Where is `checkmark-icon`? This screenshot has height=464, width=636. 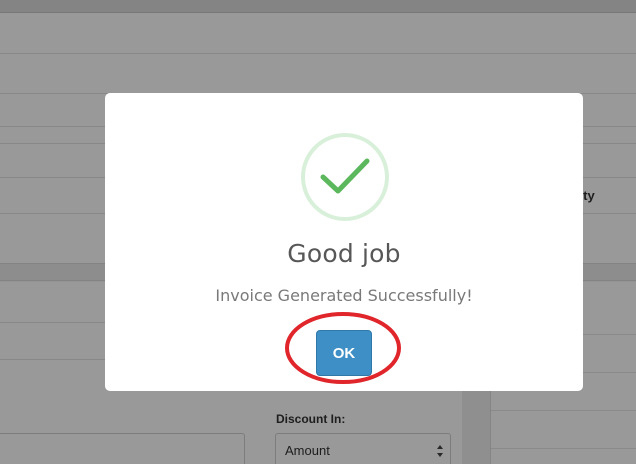
checkmark-icon is located at coordinates (345, 176).